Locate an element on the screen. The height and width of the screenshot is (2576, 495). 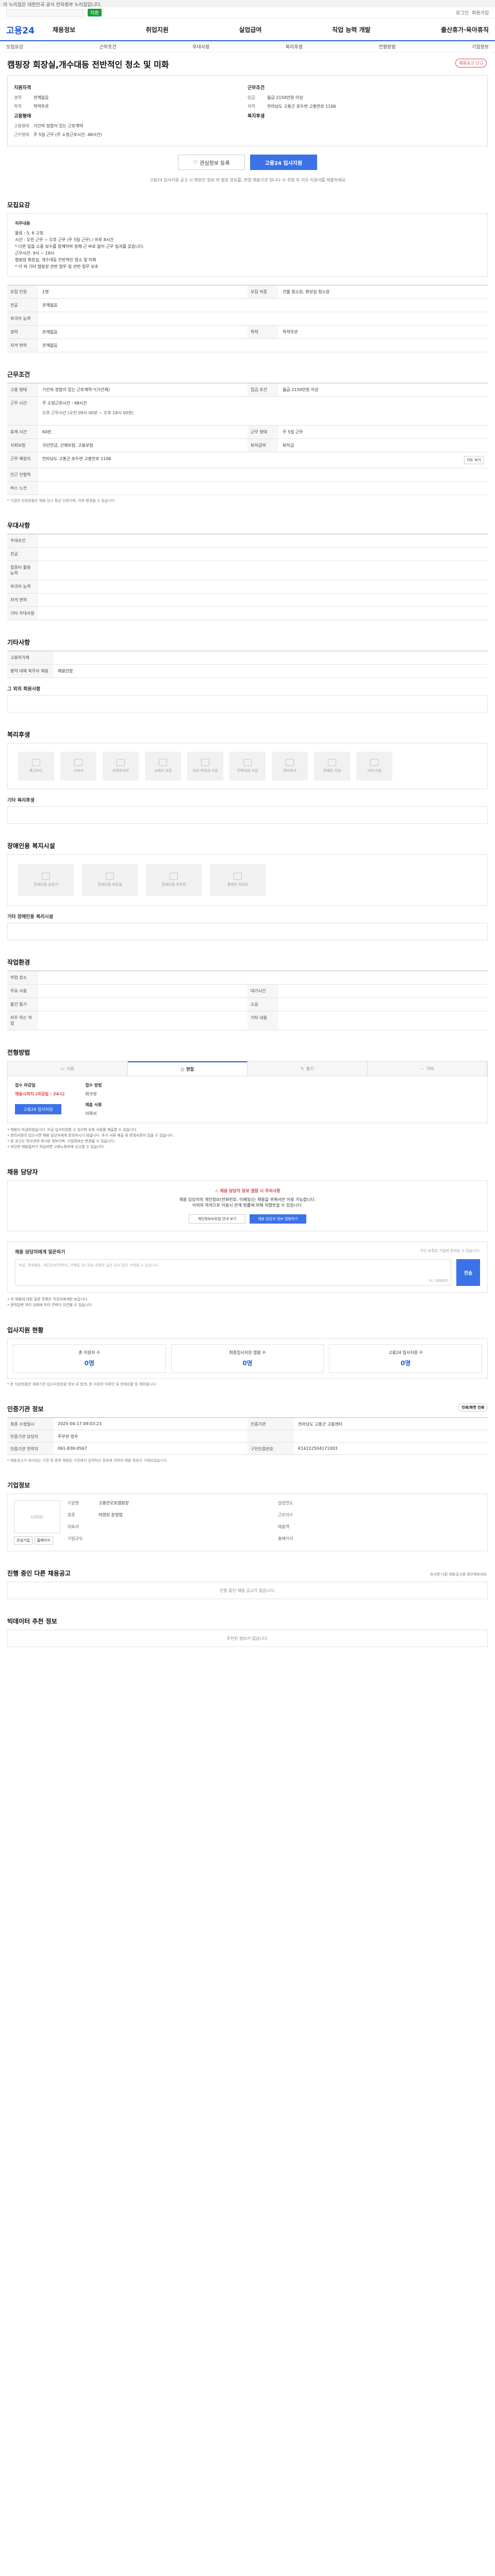
section-title: 장애인용 복지시설 is located at coordinates (31, 846).